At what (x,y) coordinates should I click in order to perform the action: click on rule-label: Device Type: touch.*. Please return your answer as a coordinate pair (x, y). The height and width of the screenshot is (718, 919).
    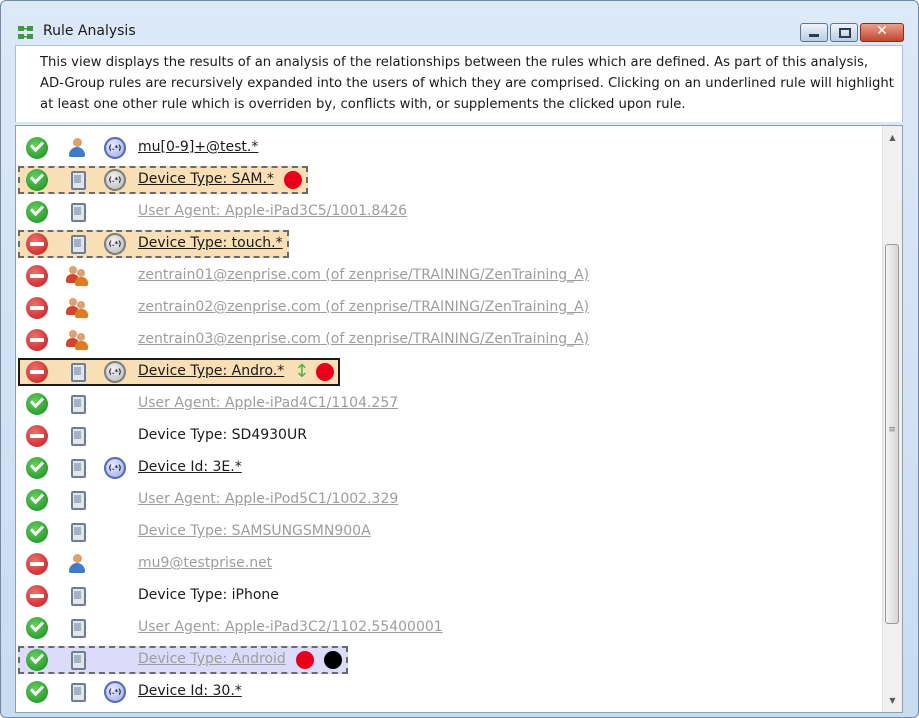
    Looking at the image, I should click on (210, 243).